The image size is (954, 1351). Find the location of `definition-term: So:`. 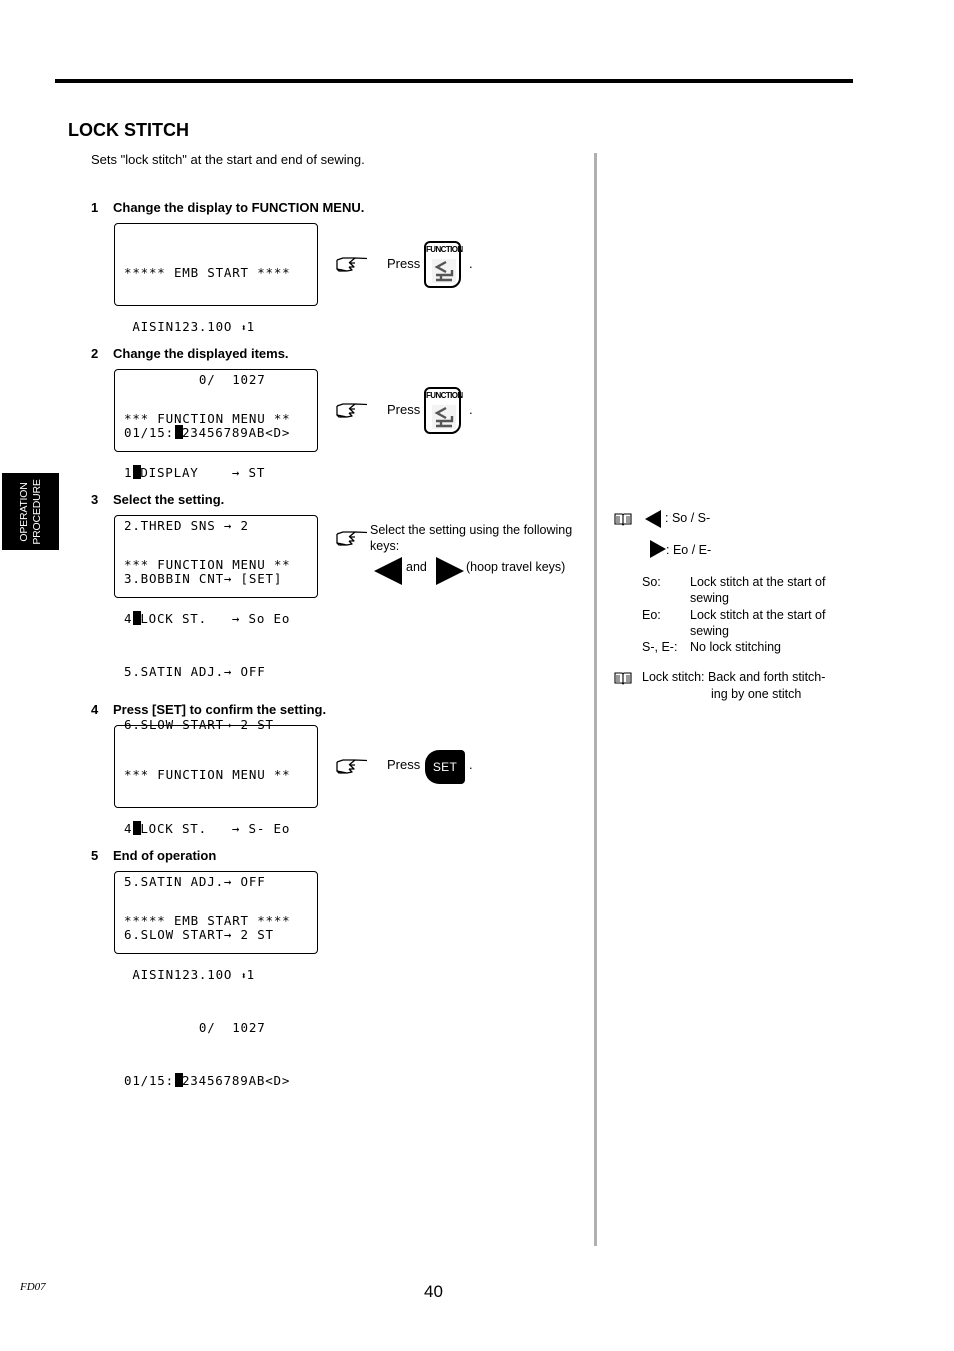

definition-term: So: is located at coordinates (651, 582).